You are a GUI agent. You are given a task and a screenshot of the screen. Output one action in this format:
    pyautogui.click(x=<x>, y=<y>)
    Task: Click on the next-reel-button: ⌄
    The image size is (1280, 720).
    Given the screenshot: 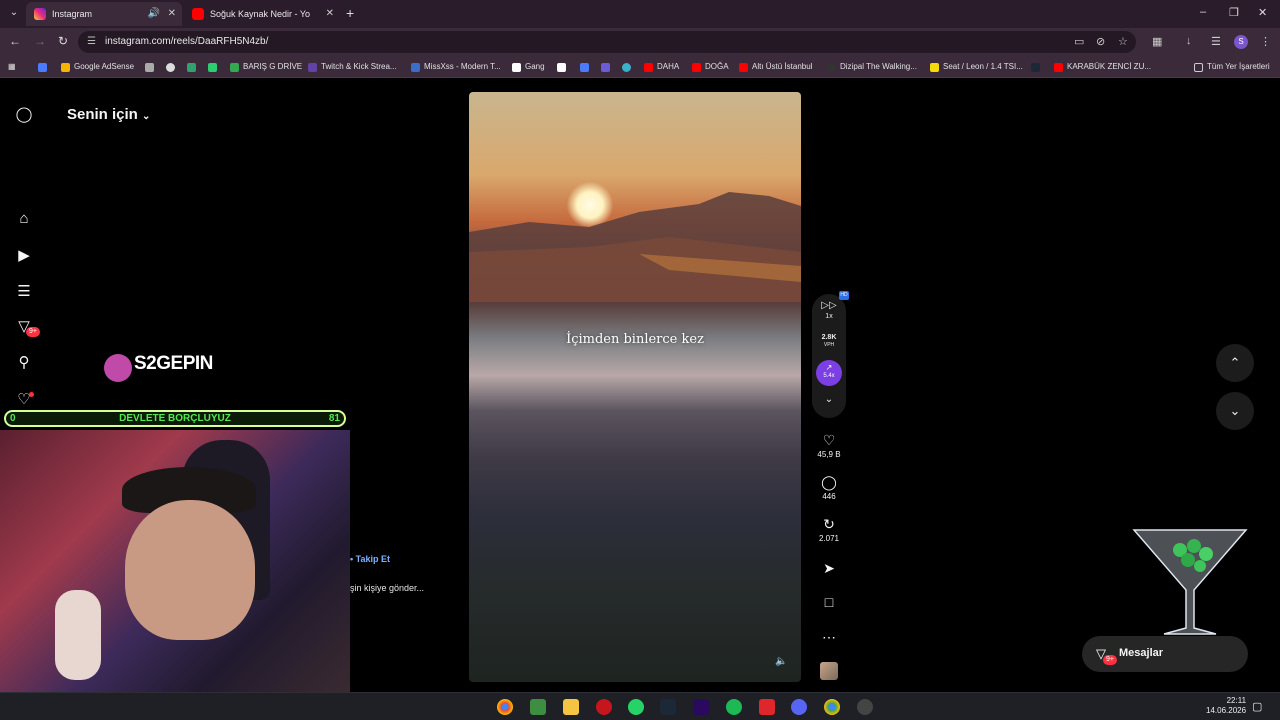 What is the action you would take?
    pyautogui.click(x=1235, y=411)
    